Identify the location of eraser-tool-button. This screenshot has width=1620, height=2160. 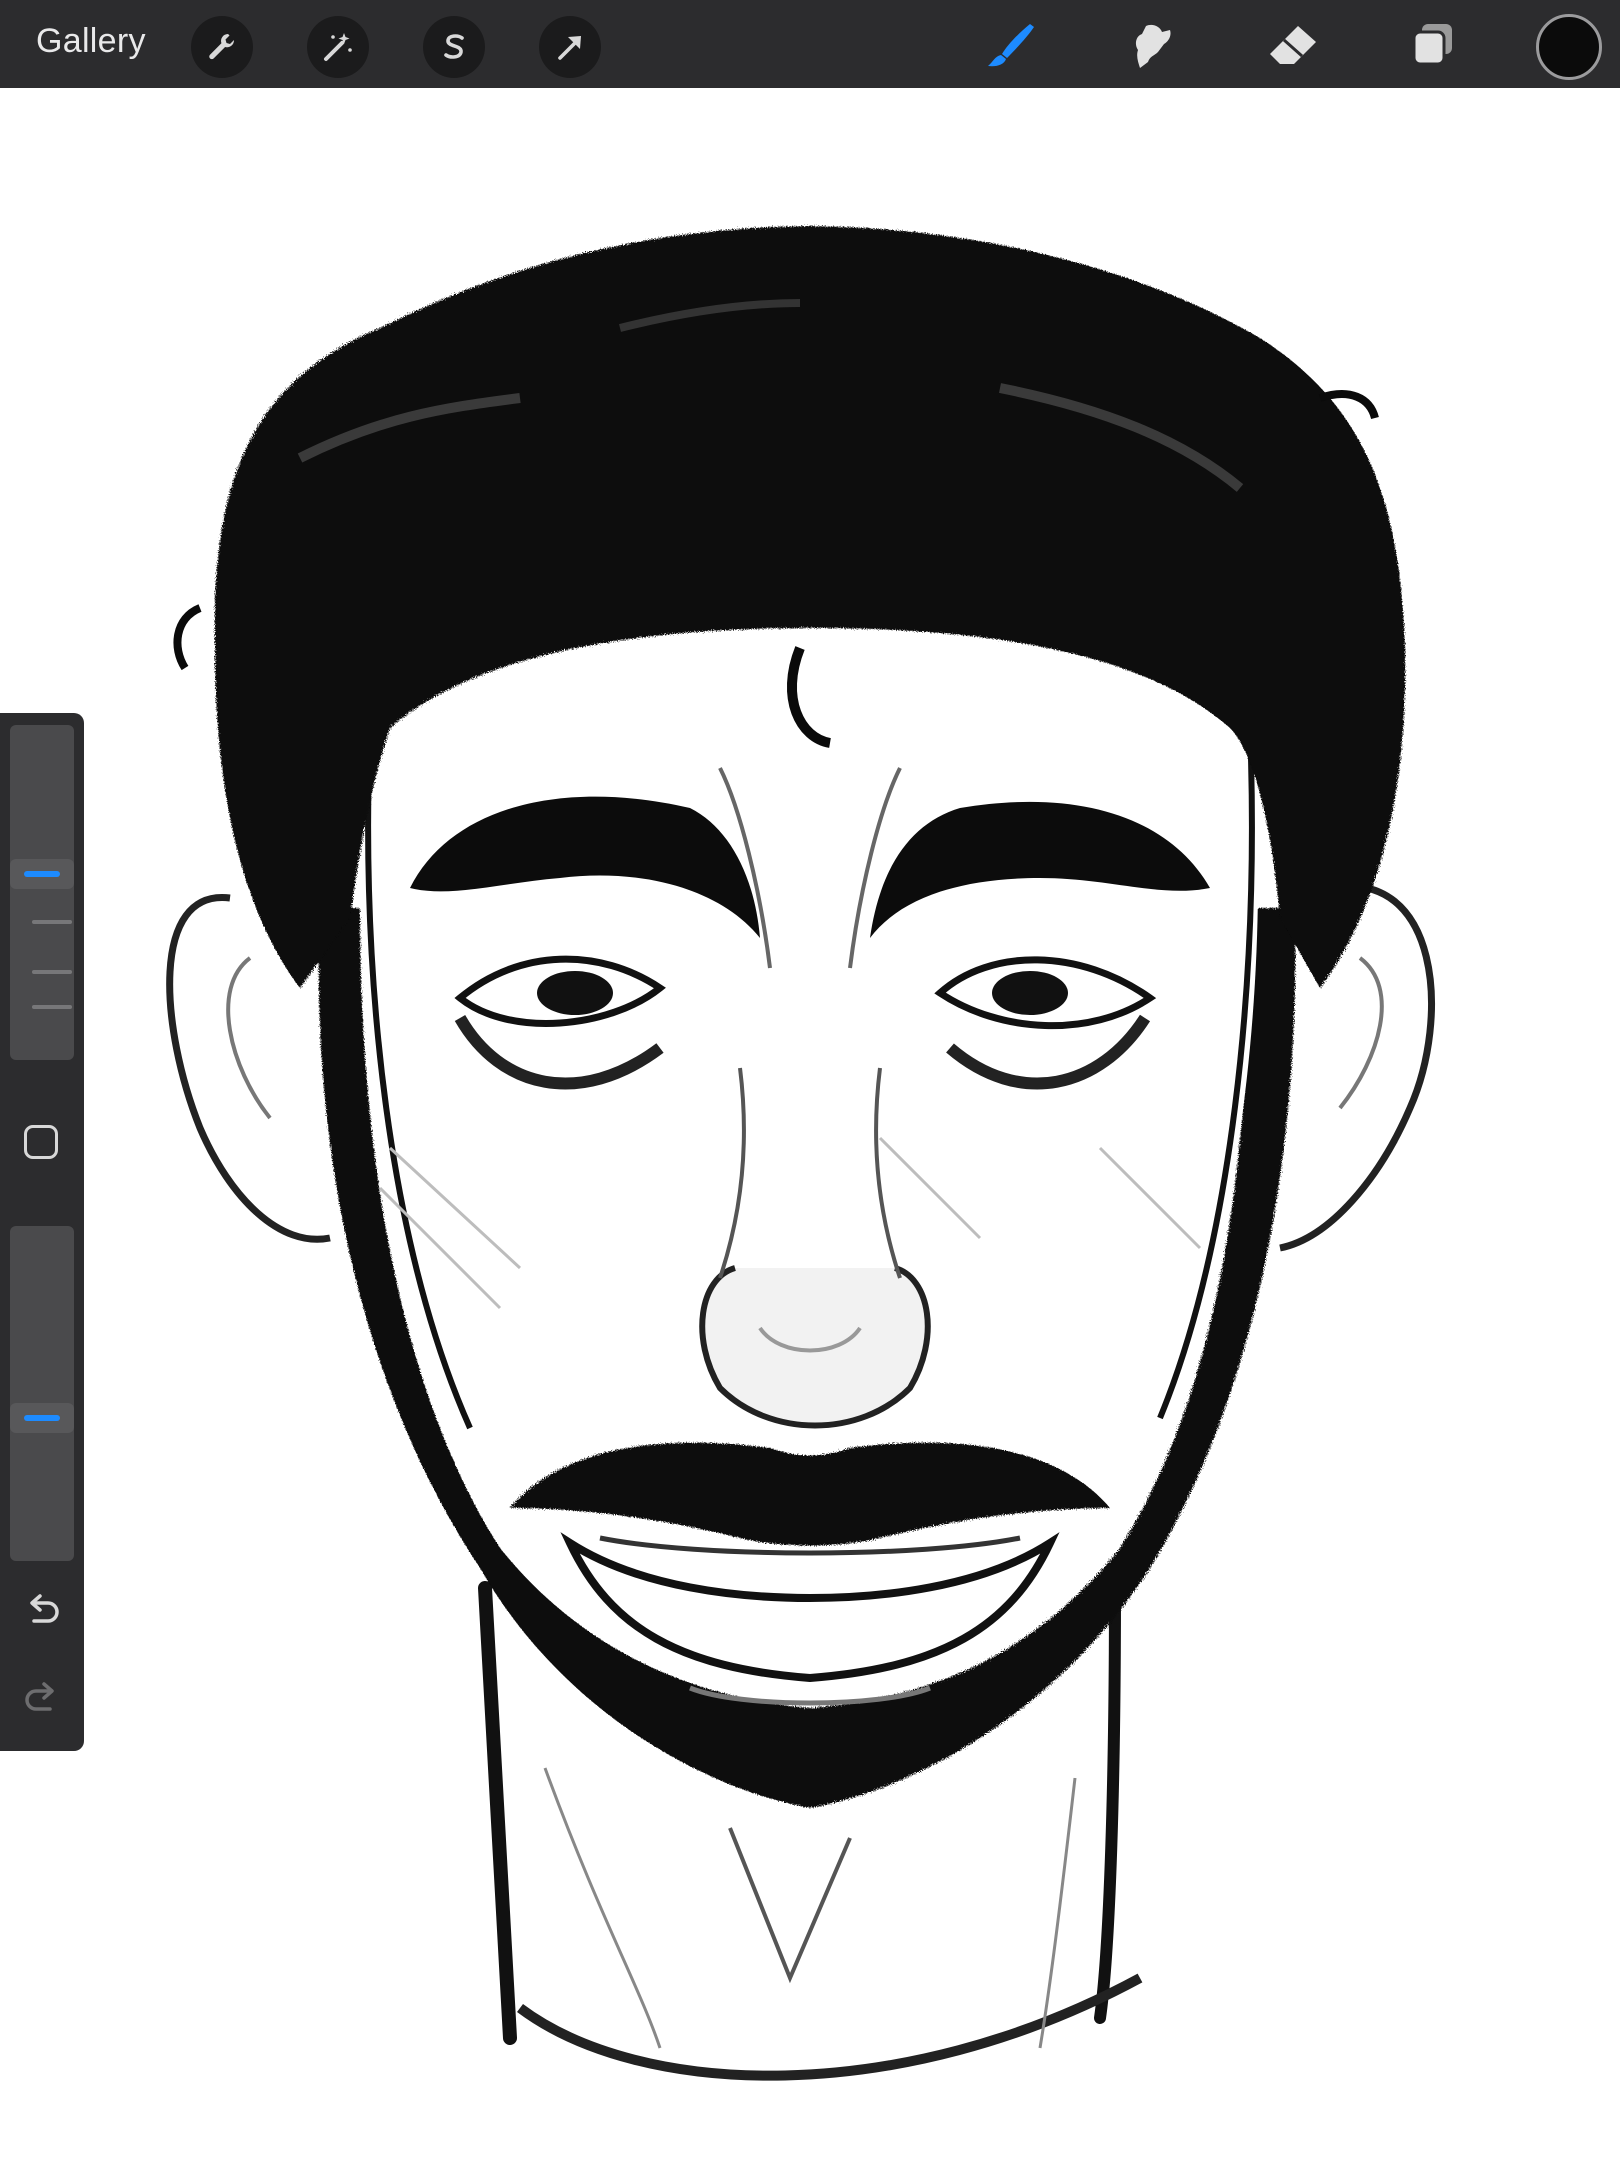
(1292, 46).